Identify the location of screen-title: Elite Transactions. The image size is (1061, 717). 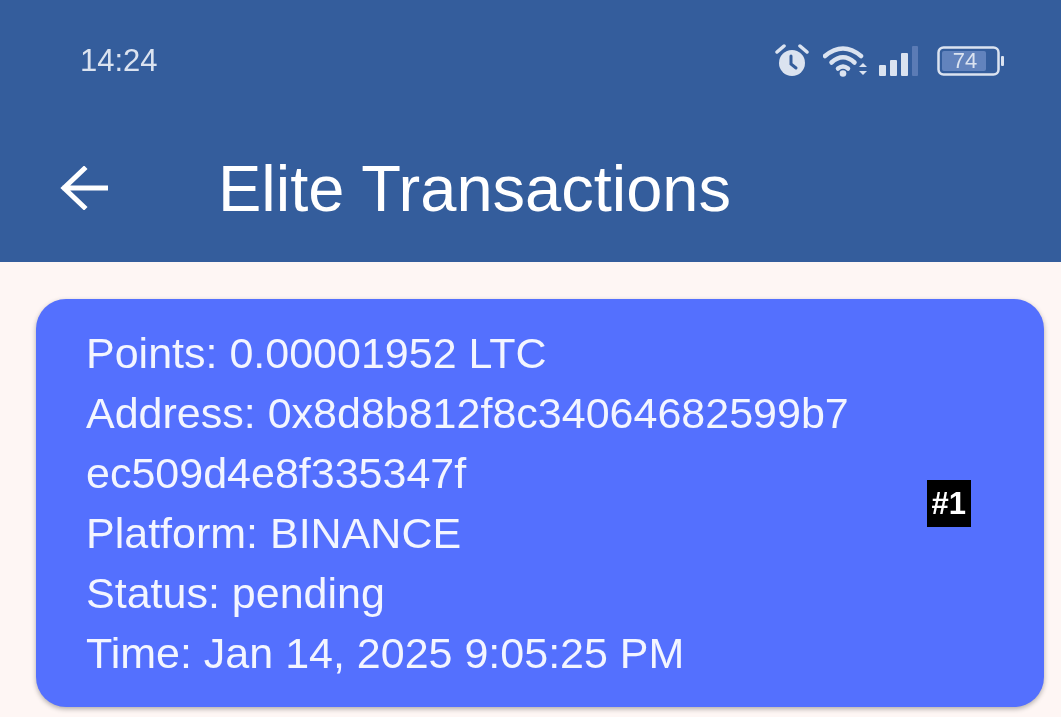
(475, 188).